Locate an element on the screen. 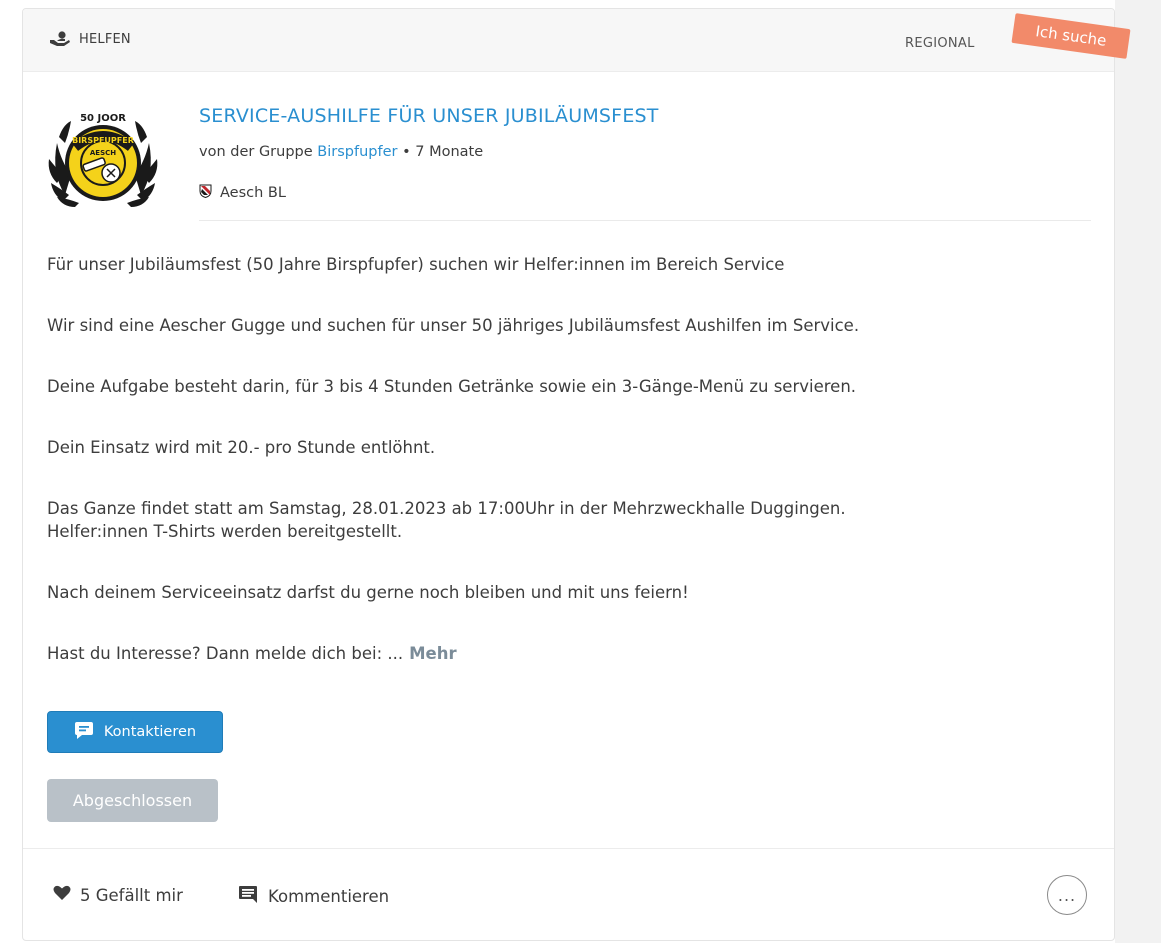 The image size is (1161, 943). likes-label: 5 Gefällt mir is located at coordinates (131, 895).